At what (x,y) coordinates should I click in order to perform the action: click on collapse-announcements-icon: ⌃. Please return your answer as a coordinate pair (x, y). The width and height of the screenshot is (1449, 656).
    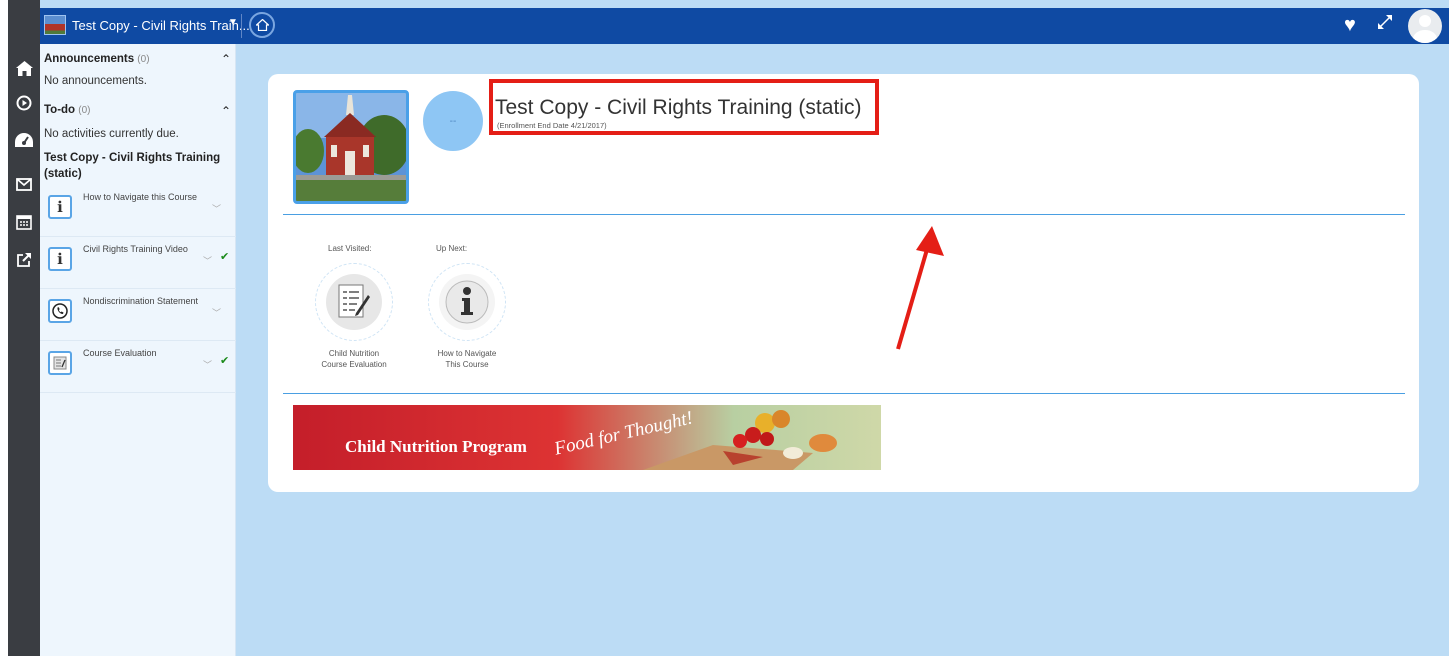
    Looking at the image, I should click on (226, 59).